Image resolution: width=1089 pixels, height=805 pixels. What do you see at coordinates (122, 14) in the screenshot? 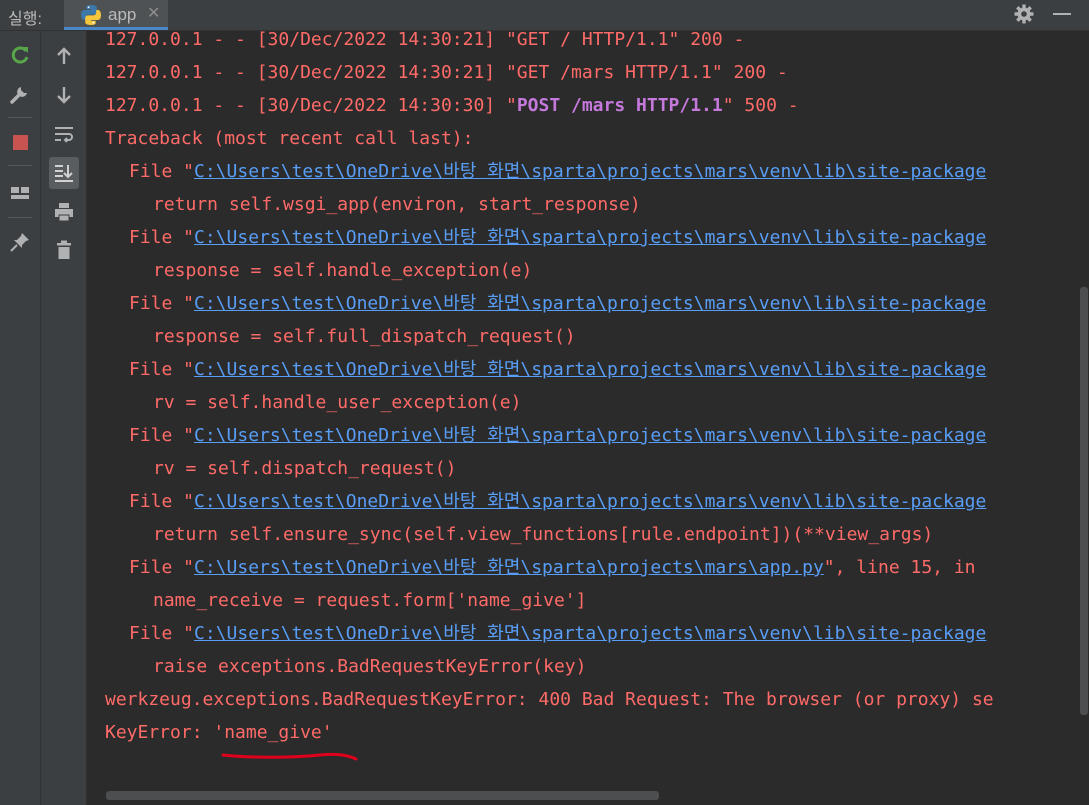
I see `tab-label: app` at bounding box center [122, 14].